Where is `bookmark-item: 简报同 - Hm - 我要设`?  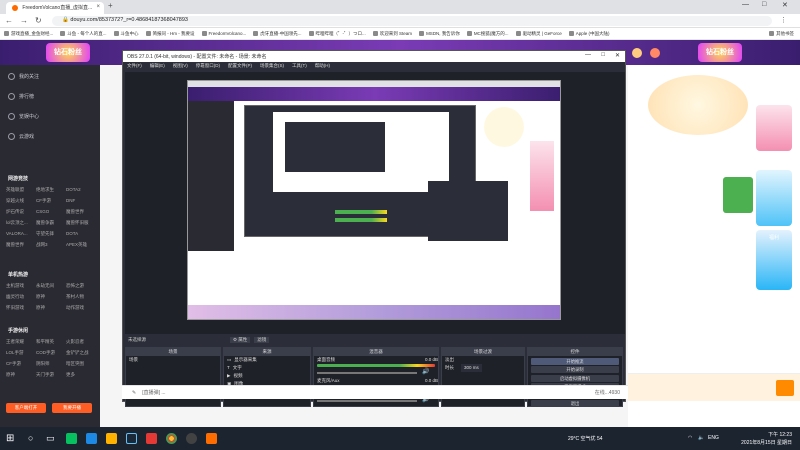
bookmark-item: 简报同 - Hm - 我要设 is located at coordinates (170, 34).